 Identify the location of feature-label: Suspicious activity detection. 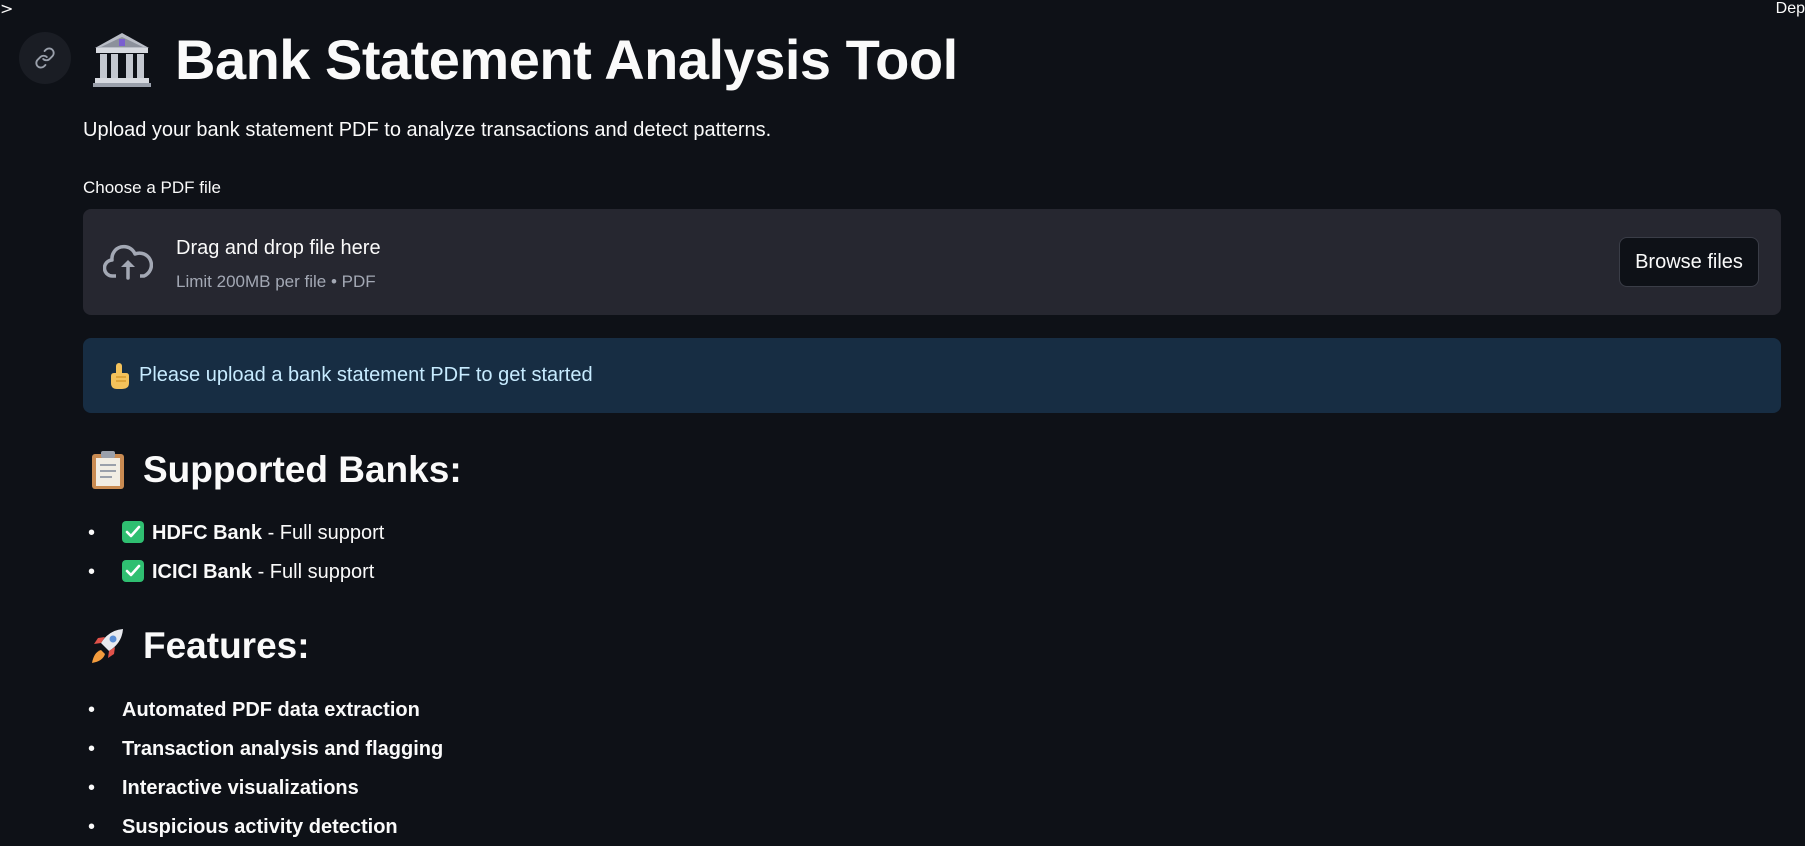
(260, 827).